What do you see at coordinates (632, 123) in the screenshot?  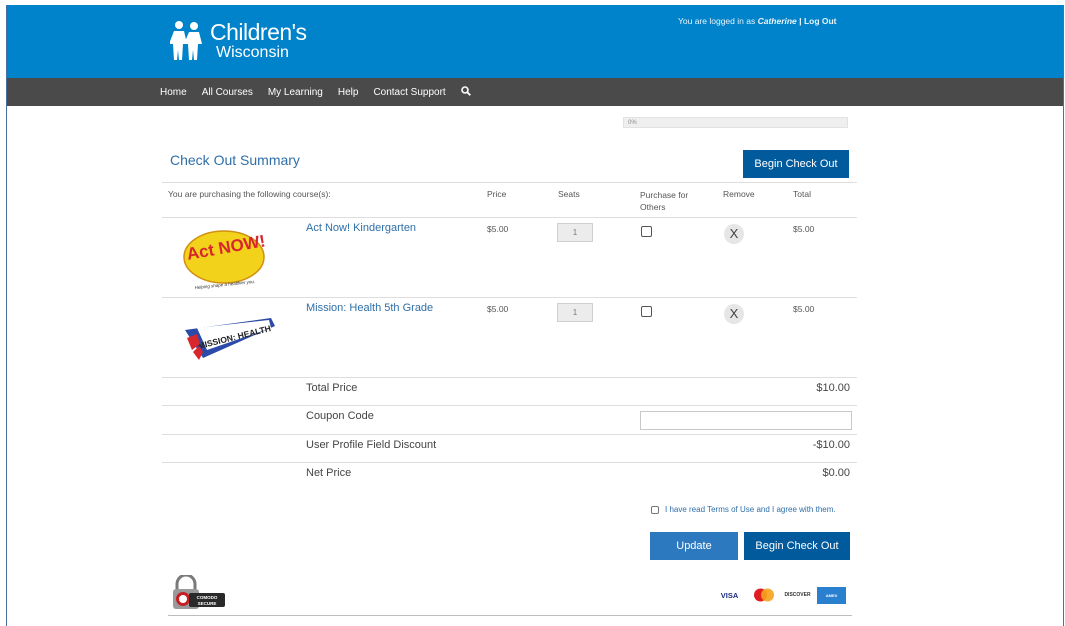 I see `progress-text: 0%` at bounding box center [632, 123].